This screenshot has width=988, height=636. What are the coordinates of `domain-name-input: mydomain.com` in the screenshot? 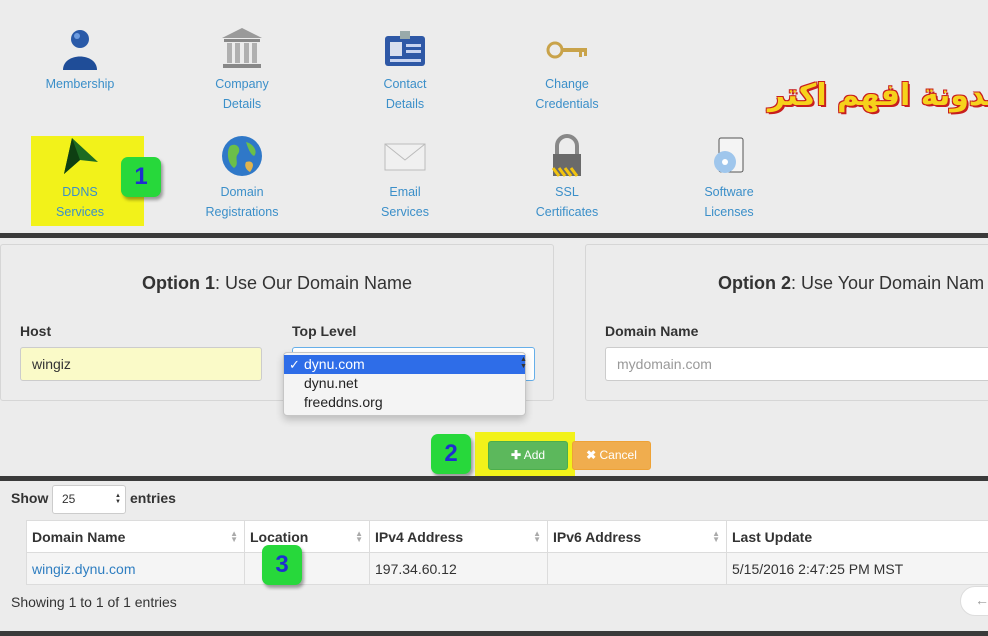 It's located at (796, 364).